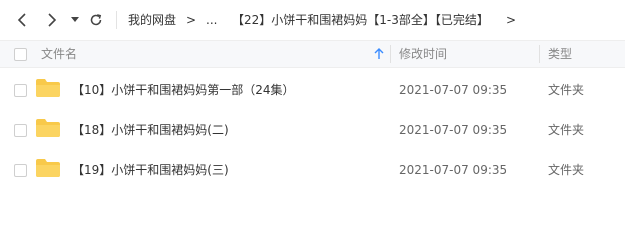  I want to click on chevron-right-icon, so click(52, 20).